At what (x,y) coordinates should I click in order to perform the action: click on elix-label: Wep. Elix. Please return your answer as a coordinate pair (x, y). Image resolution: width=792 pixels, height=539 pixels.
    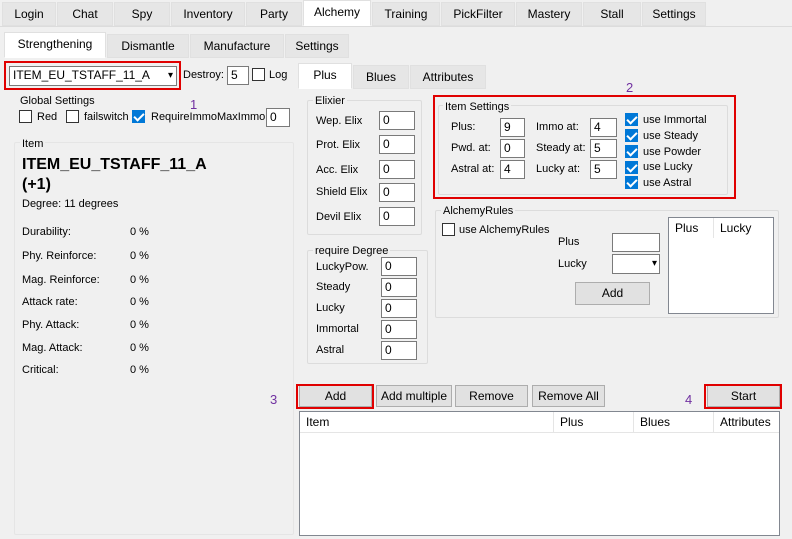
    Looking at the image, I should click on (339, 121).